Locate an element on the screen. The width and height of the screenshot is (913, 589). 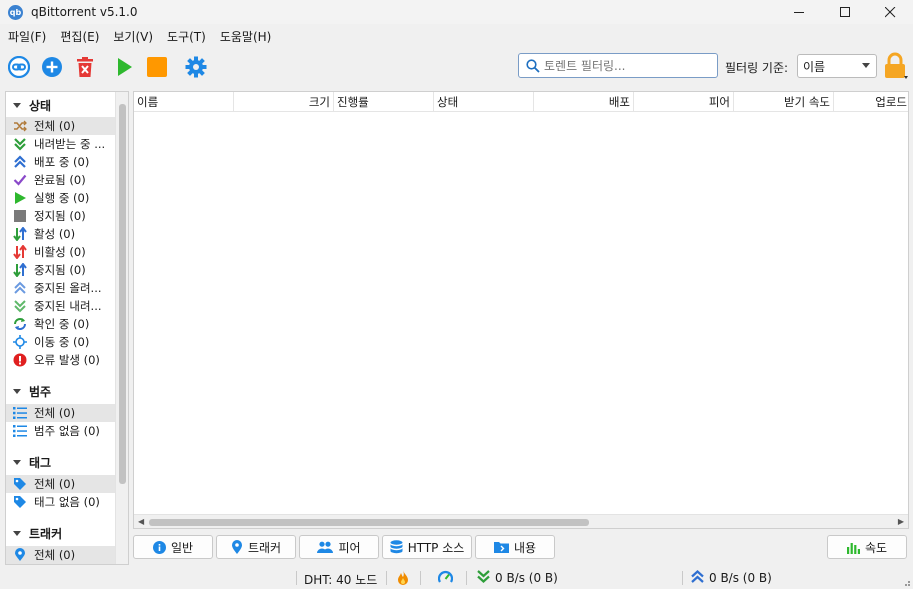
column-header-peers: 피어 is located at coordinates (684, 102).